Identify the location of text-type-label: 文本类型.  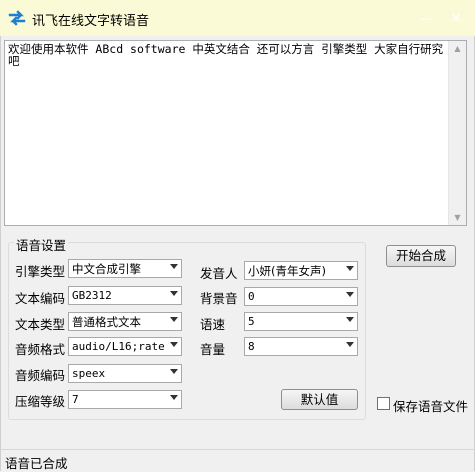
(40, 324).